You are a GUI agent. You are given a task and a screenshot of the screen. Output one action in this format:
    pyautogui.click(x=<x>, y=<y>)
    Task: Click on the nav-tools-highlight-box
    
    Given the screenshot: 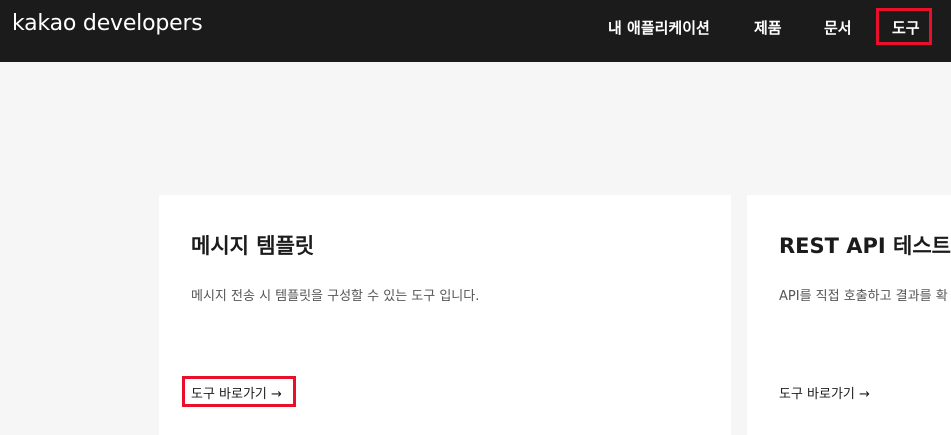 What is the action you would take?
    pyautogui.click(x=904, y=26)
    